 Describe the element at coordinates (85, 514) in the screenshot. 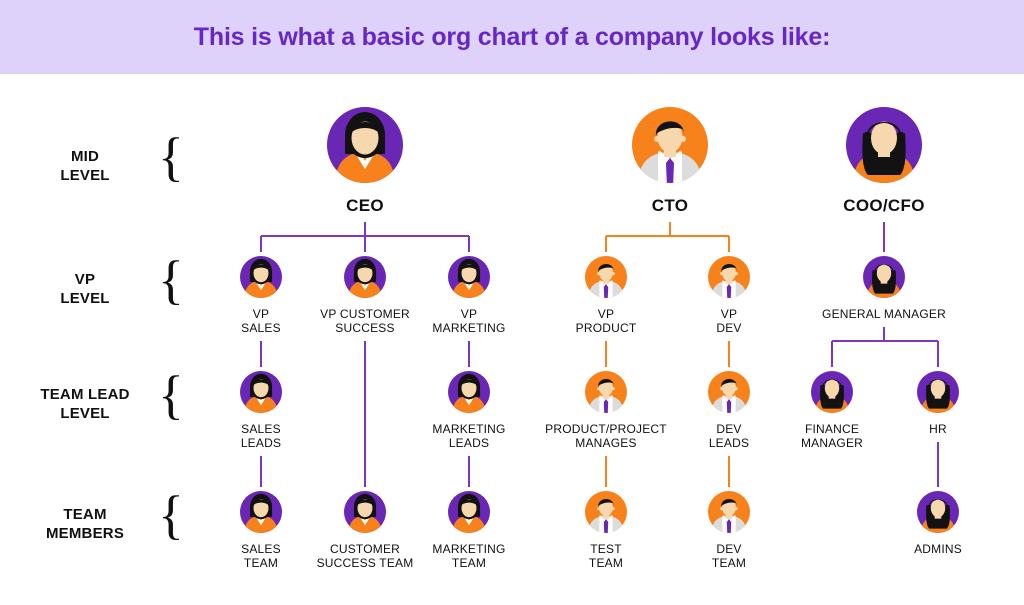

I see `level-label-line: TEAM` at that location.